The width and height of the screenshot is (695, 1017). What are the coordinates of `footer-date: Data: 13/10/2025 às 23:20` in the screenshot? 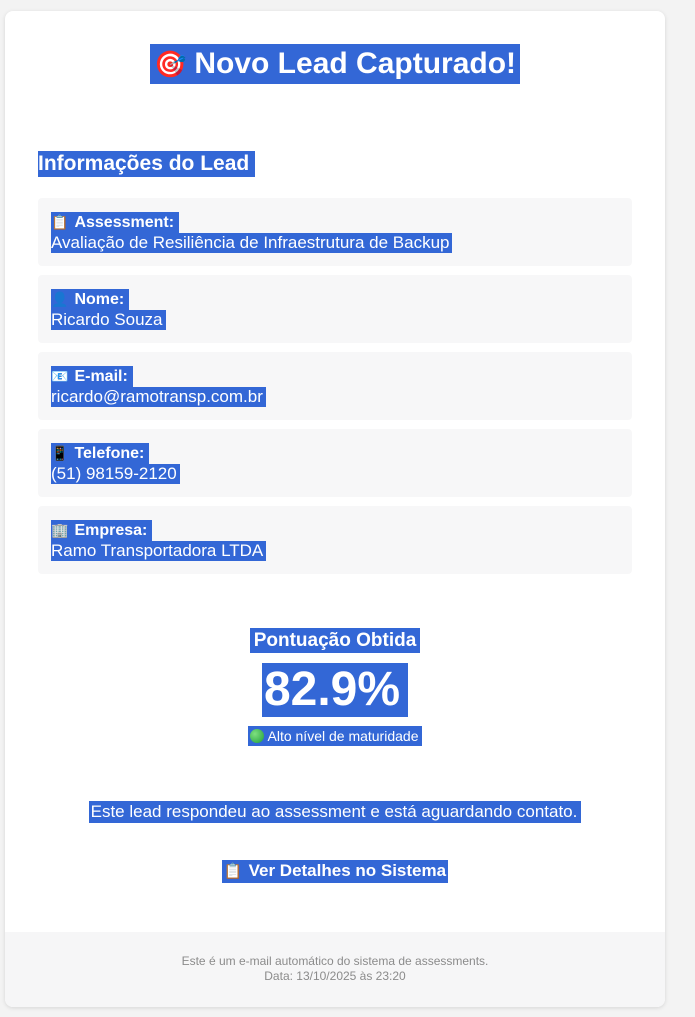 It's located at (335, 976).